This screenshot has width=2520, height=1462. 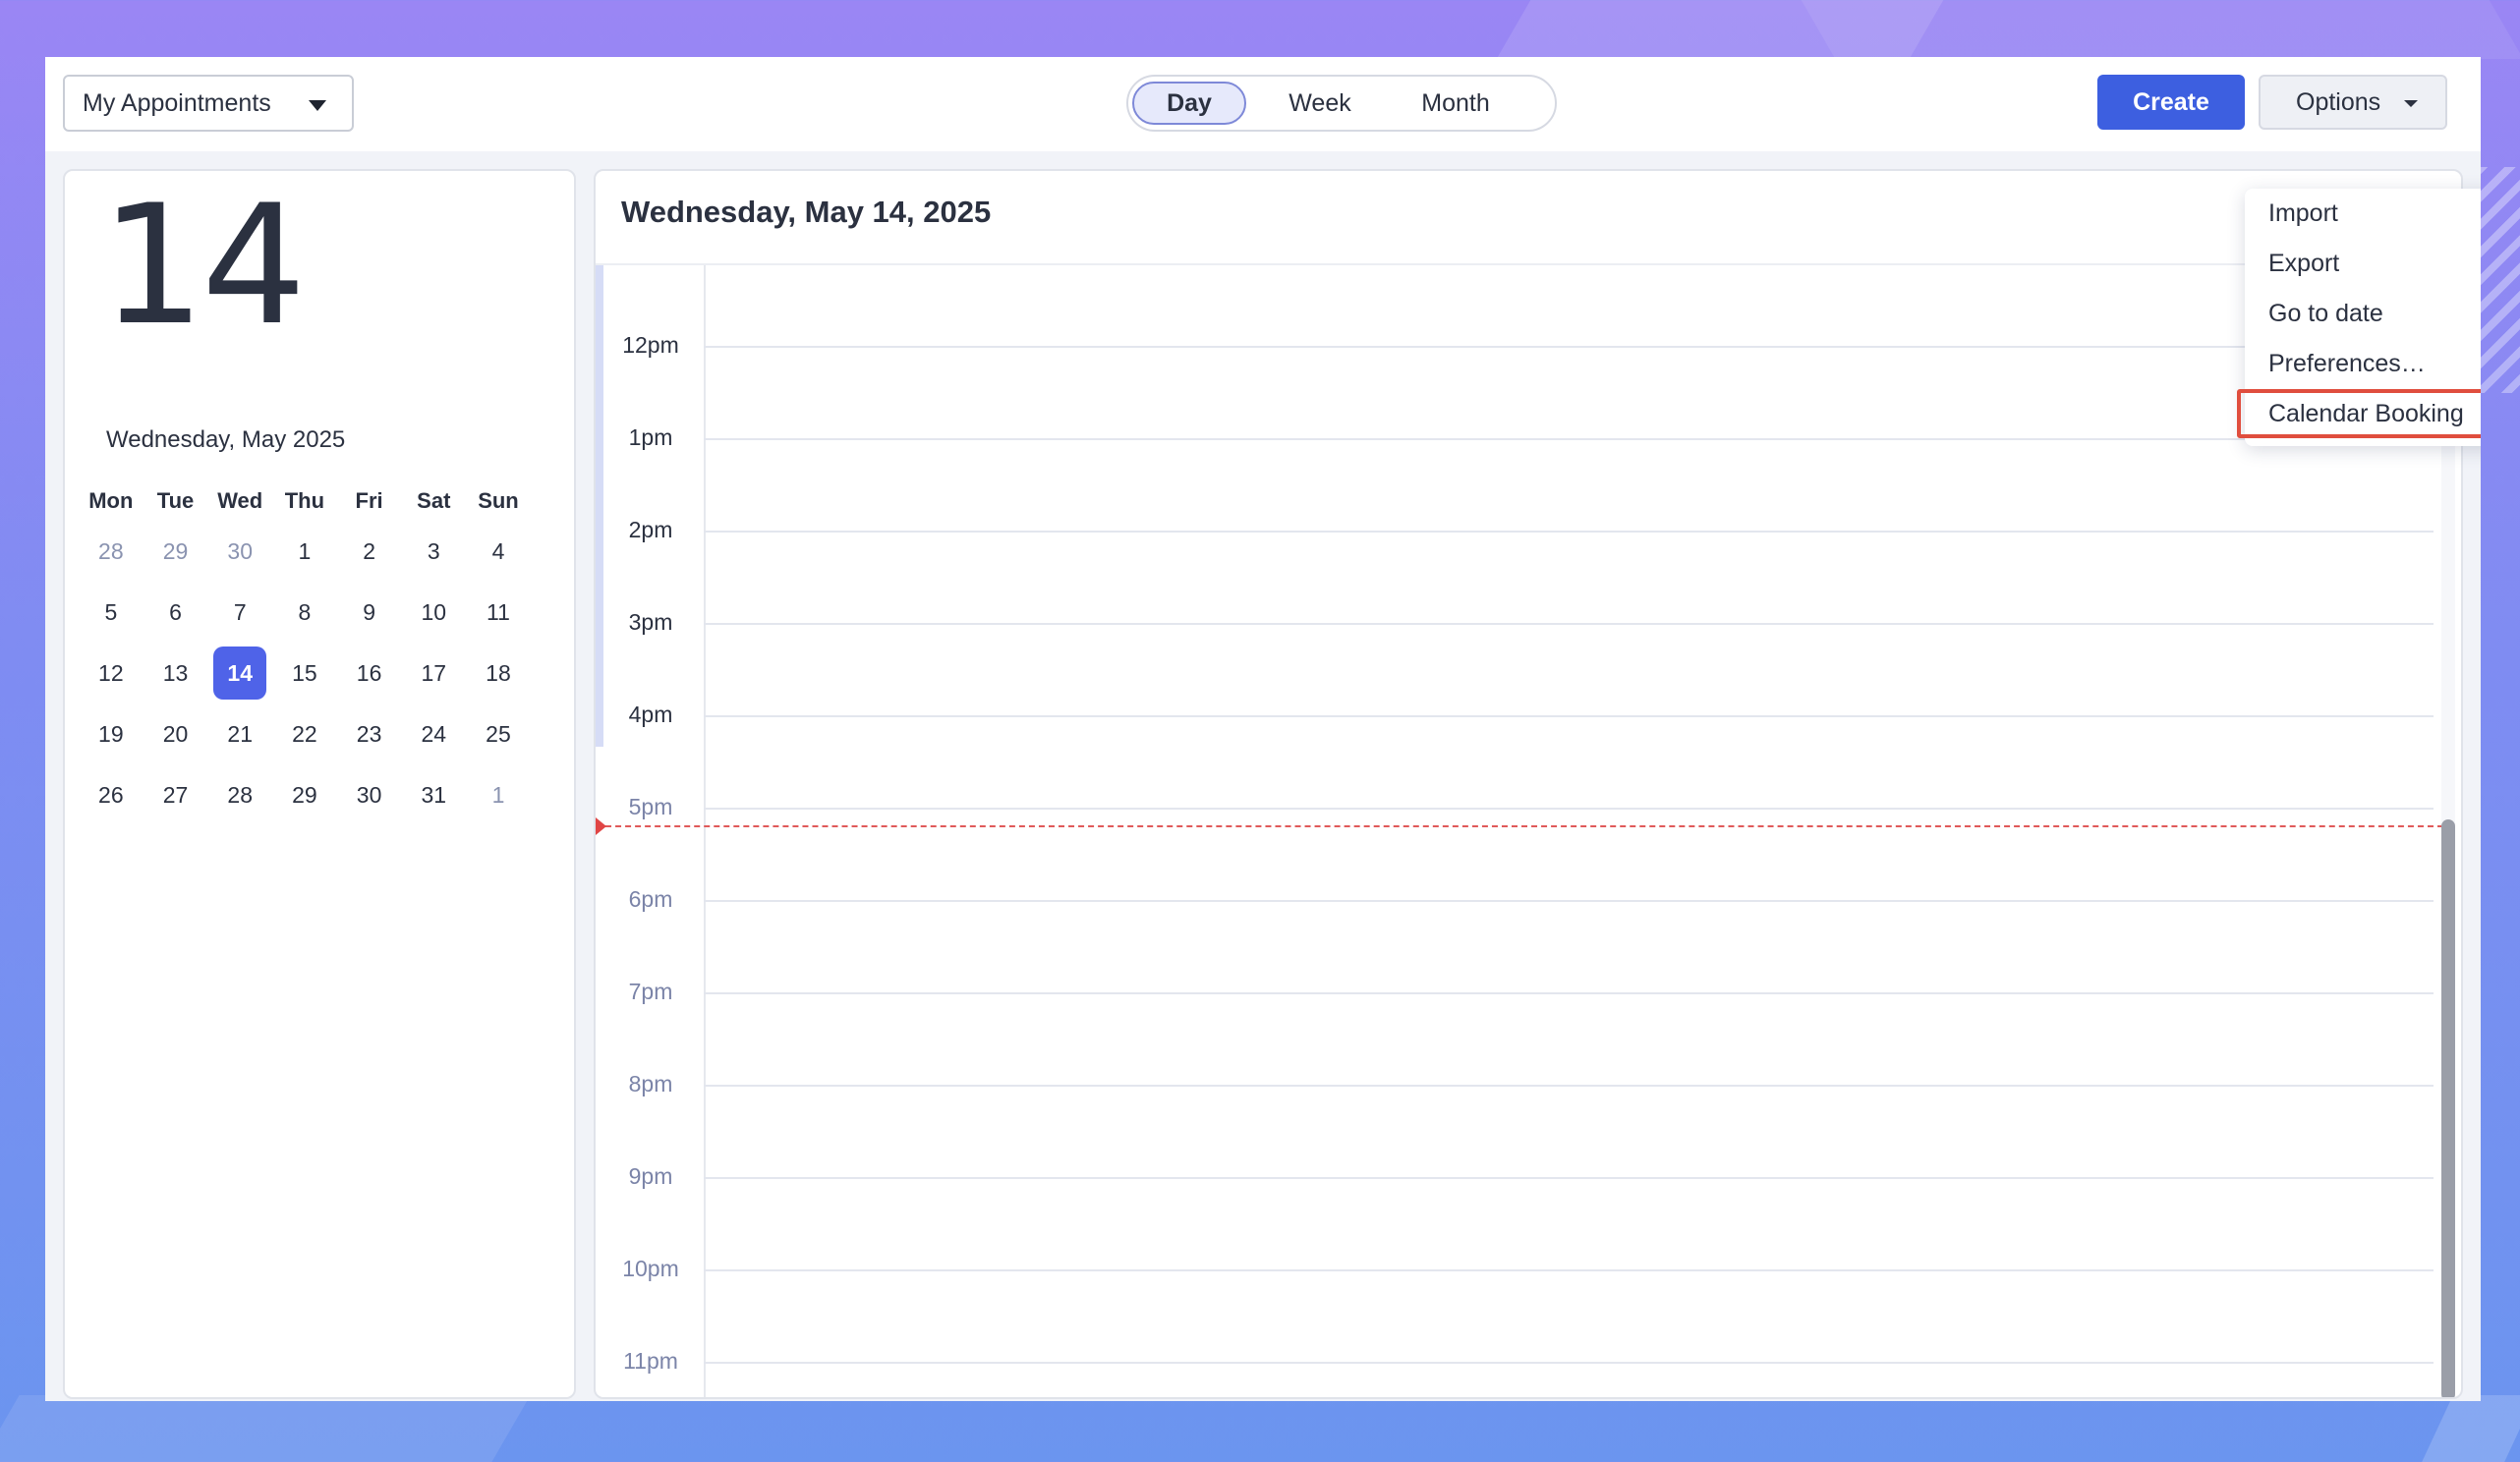 I want to click on calendar-day: 10, so click(x=433, y=613).